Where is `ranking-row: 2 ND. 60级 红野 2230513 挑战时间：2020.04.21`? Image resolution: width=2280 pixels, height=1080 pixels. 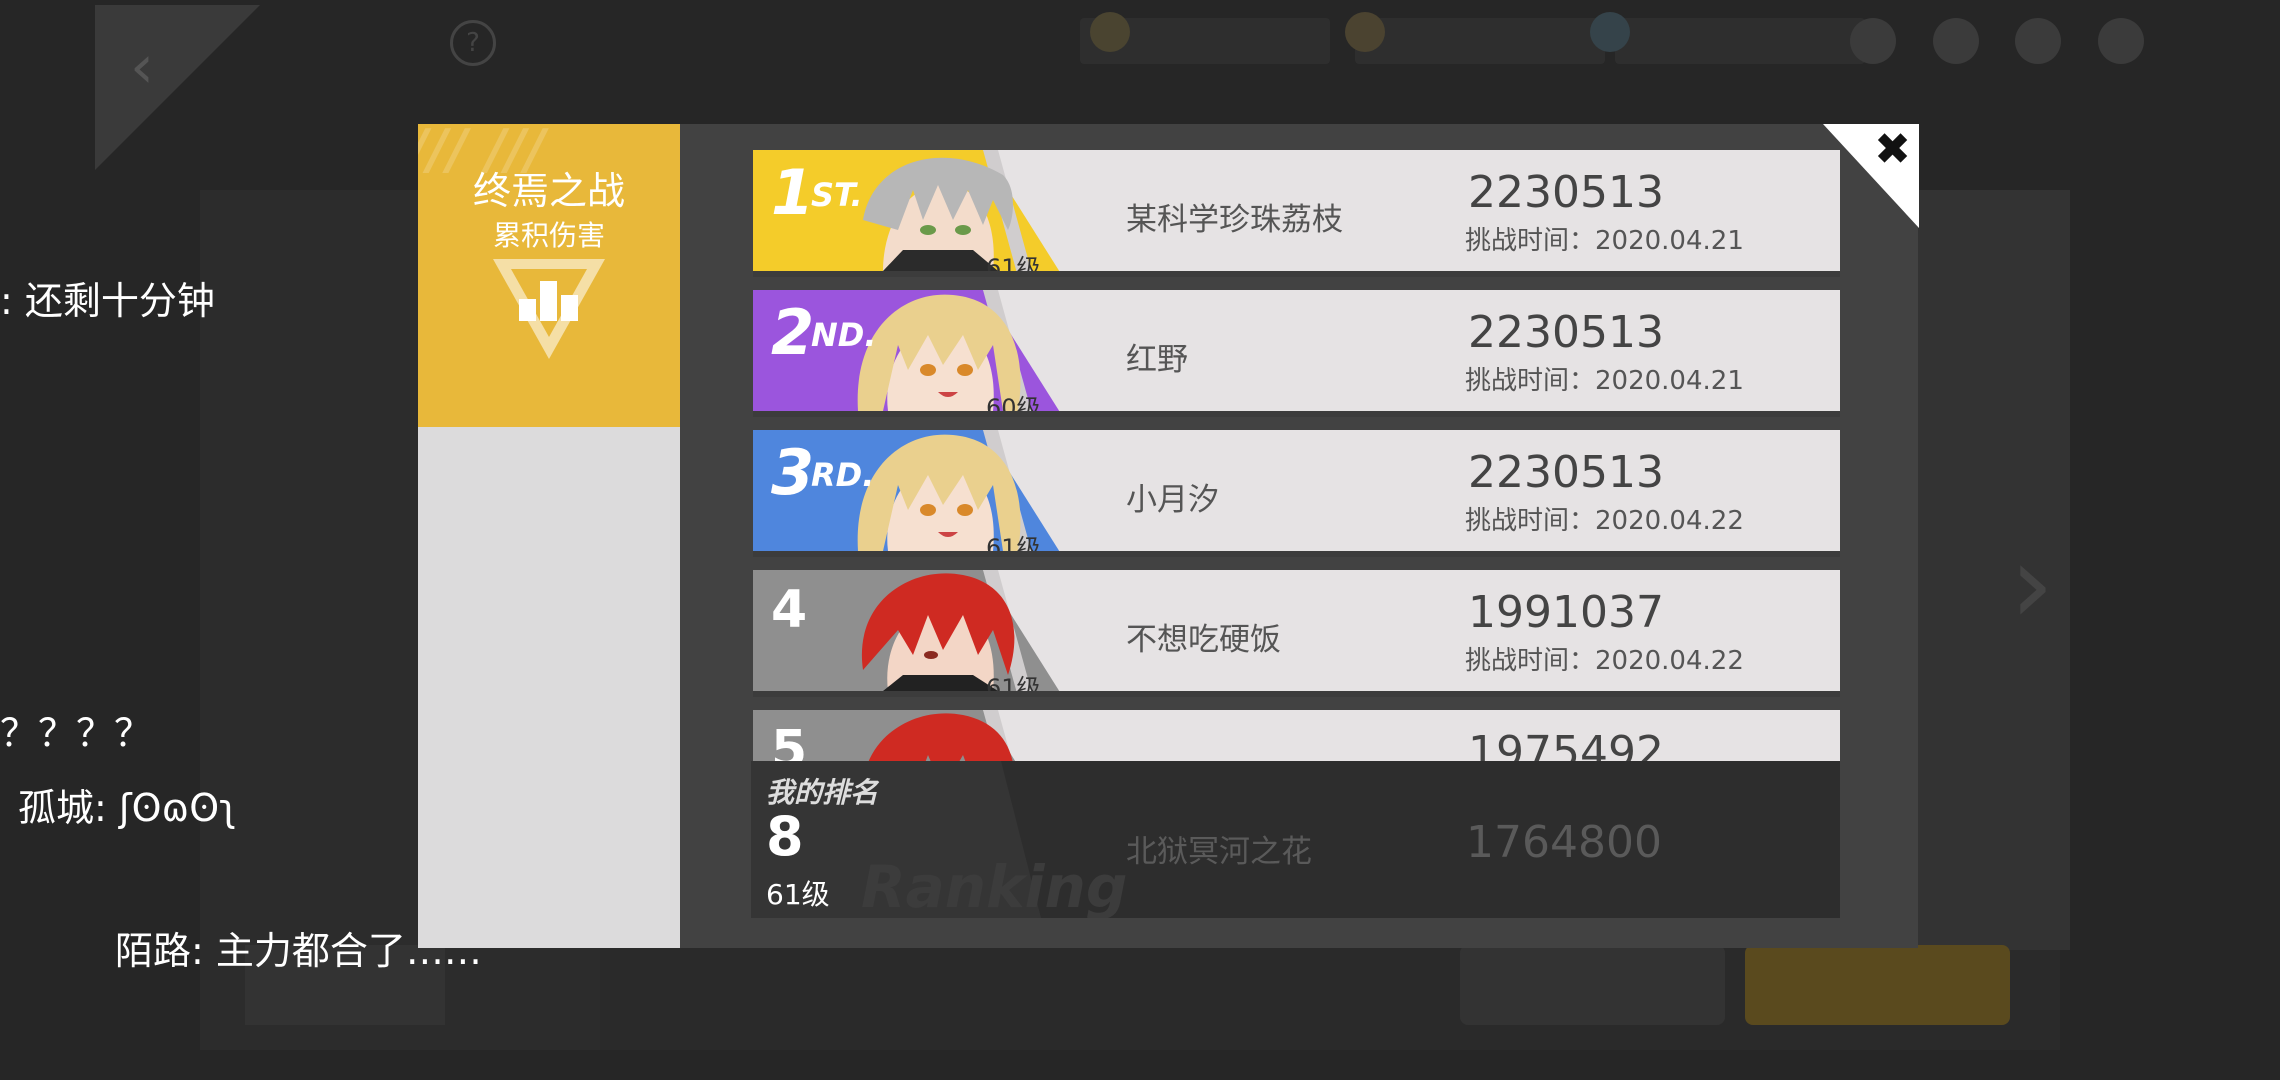 ranking-row: 2 ND. 60级 红野 2230513 挑战时间：2020.04.21 is located at coordinates (1296, 353).